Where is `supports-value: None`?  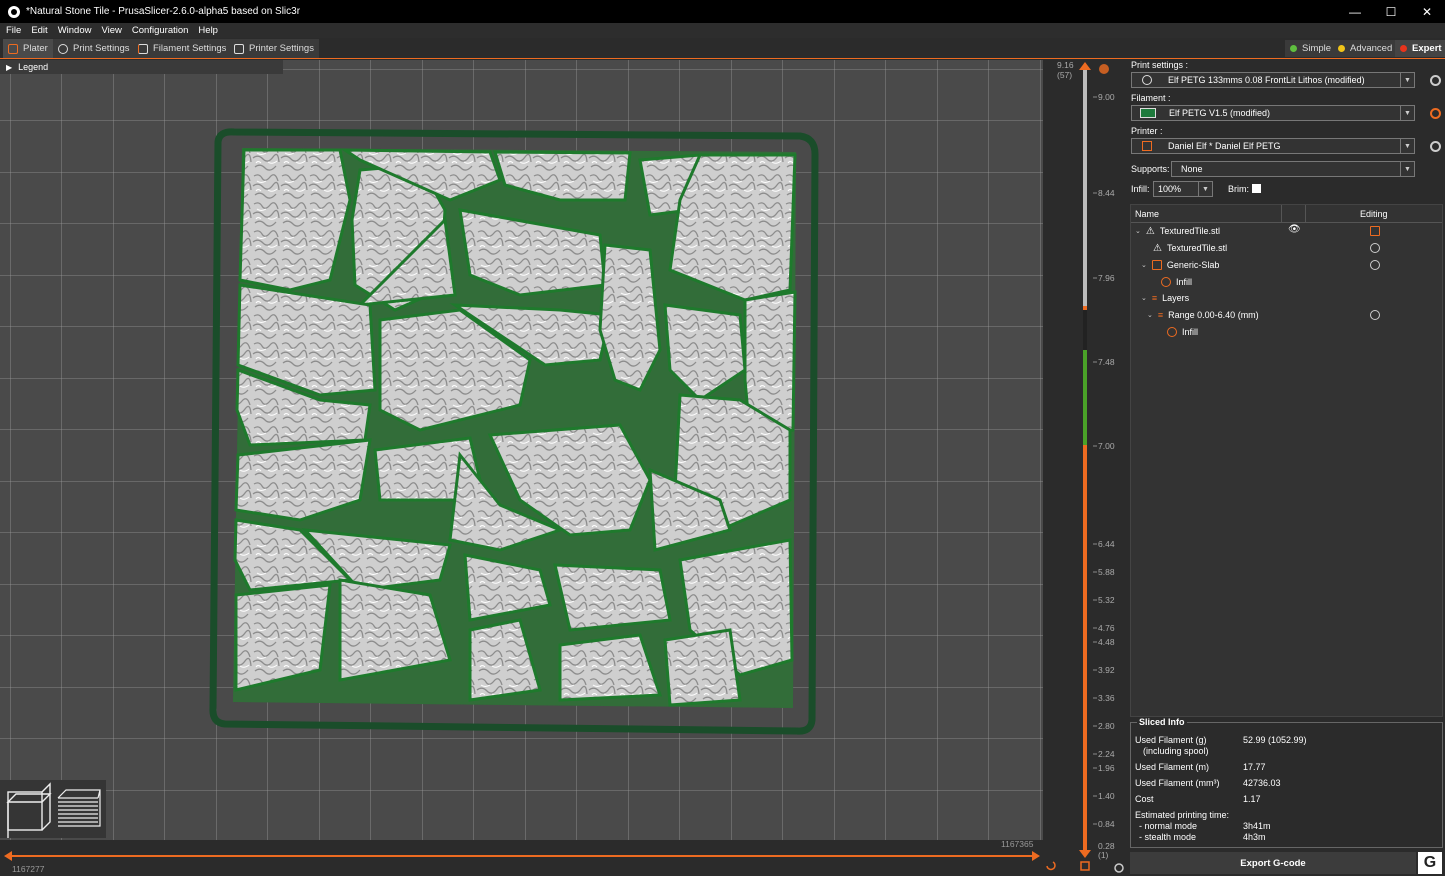 supports-value: None is located at coordinates (1192, 169).